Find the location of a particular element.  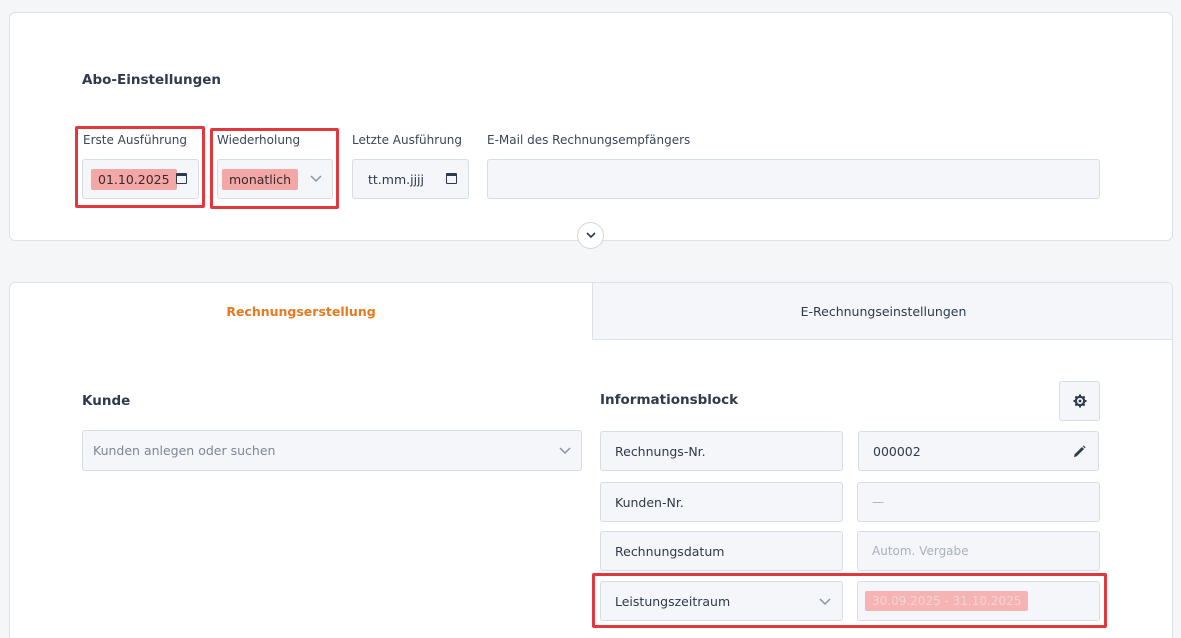

email-empfaenger-label: E-Mail des Rechnungsempfängers is located at coordinates (589, 140).